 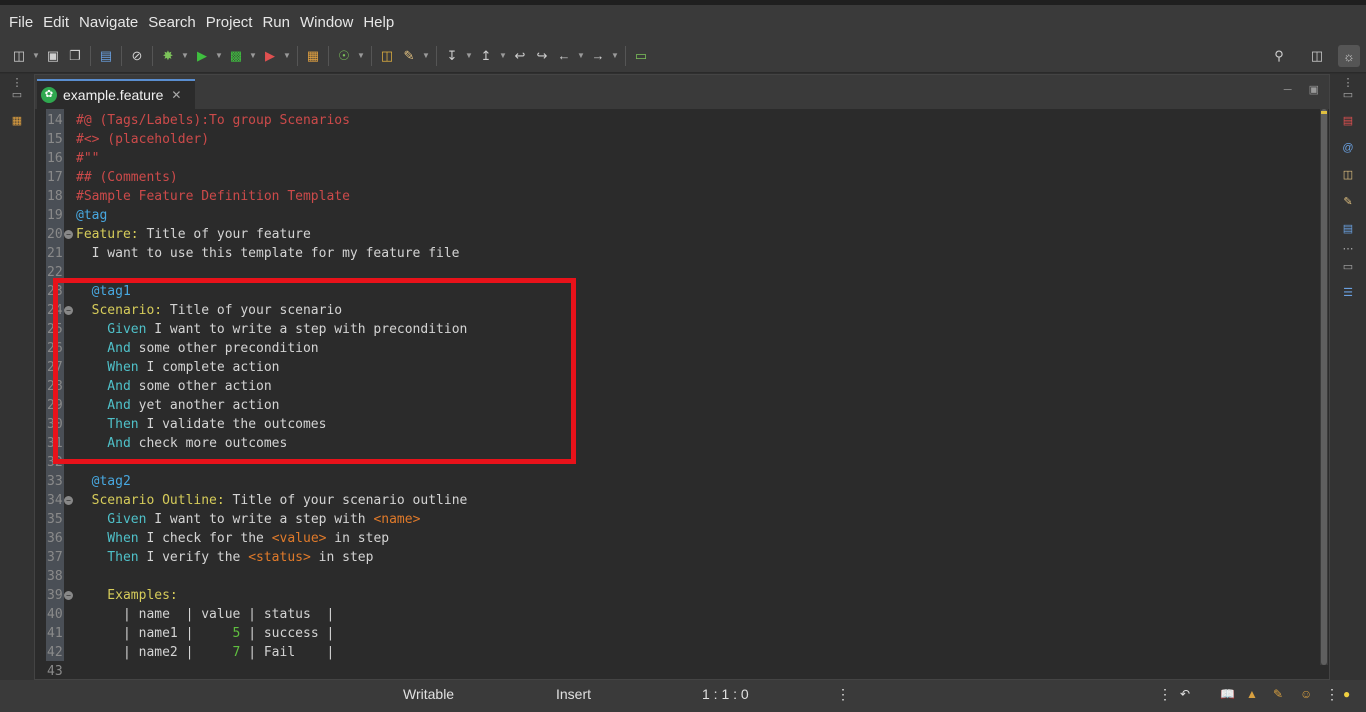 I want to click on minimize-icon: ─, so click(x=1288, y=90).